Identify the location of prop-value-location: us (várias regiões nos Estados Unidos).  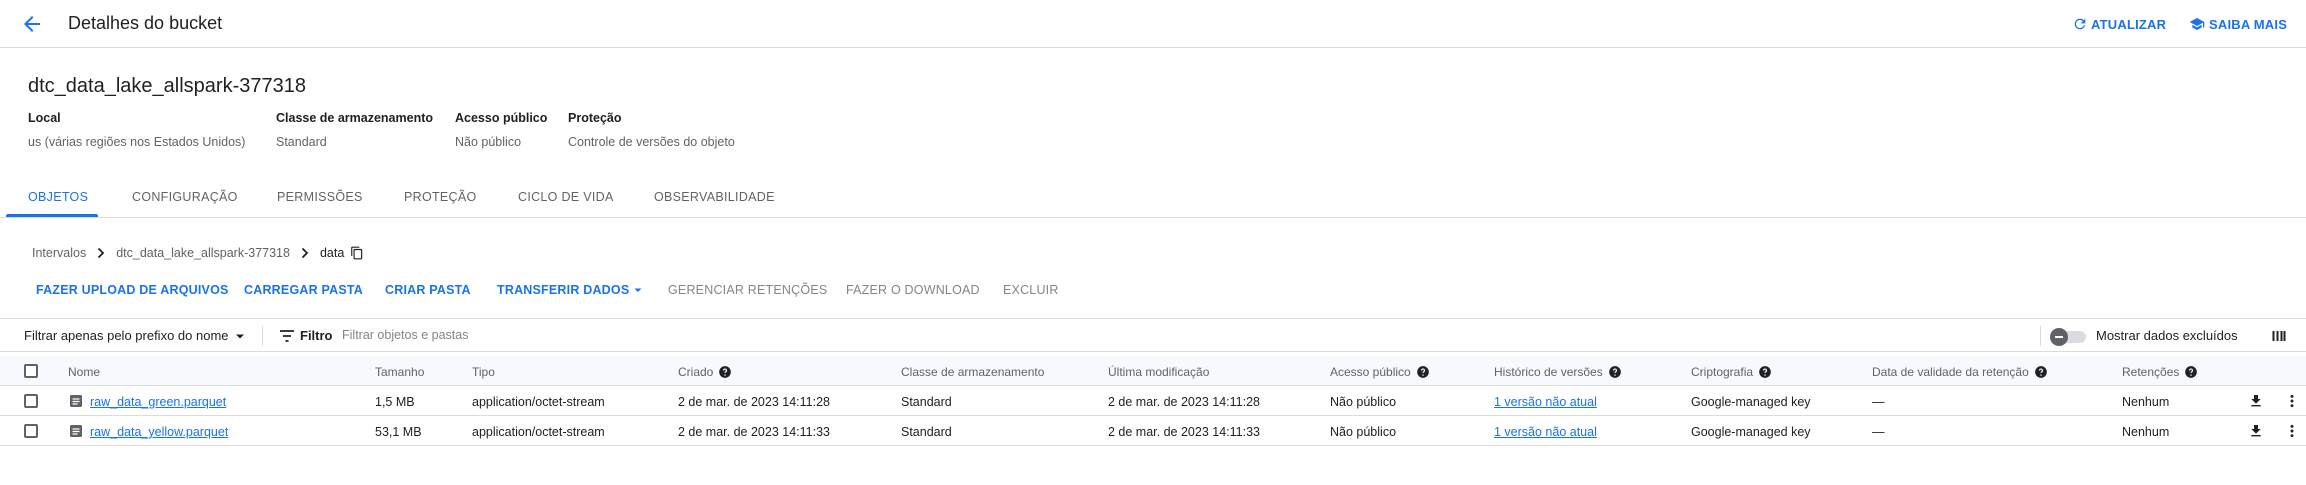
(137, 142).